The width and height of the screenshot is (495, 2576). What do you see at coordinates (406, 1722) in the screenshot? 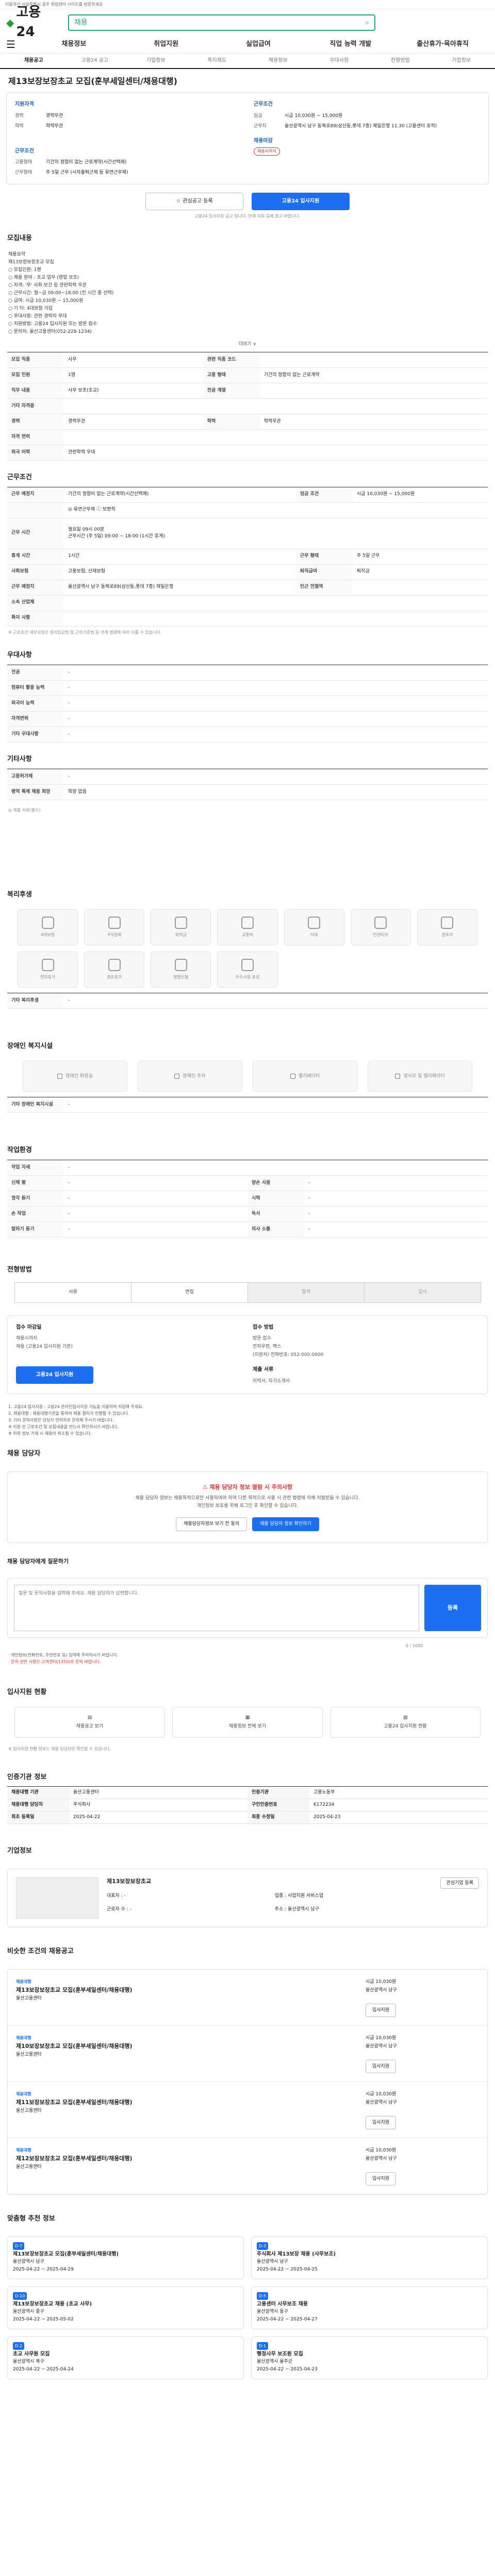
I see `link-card: ▧ 고용24 입사지원 현황` at bounding box center [406, 1722].